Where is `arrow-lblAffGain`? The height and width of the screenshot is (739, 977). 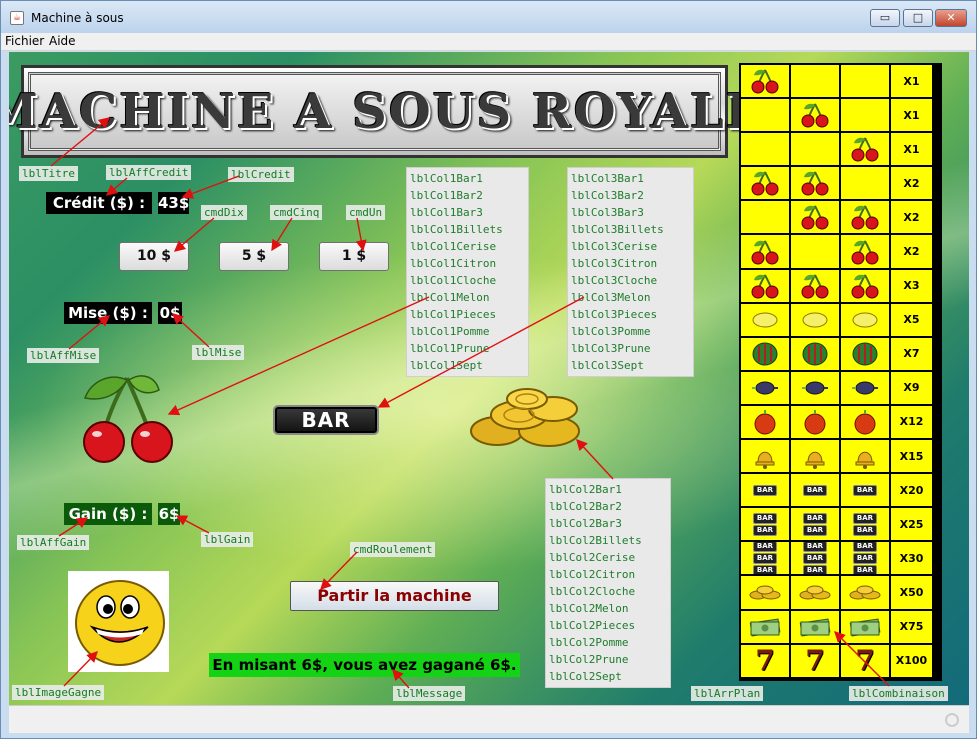 arrow-lblAffGain is located at coordinates (73, 527).